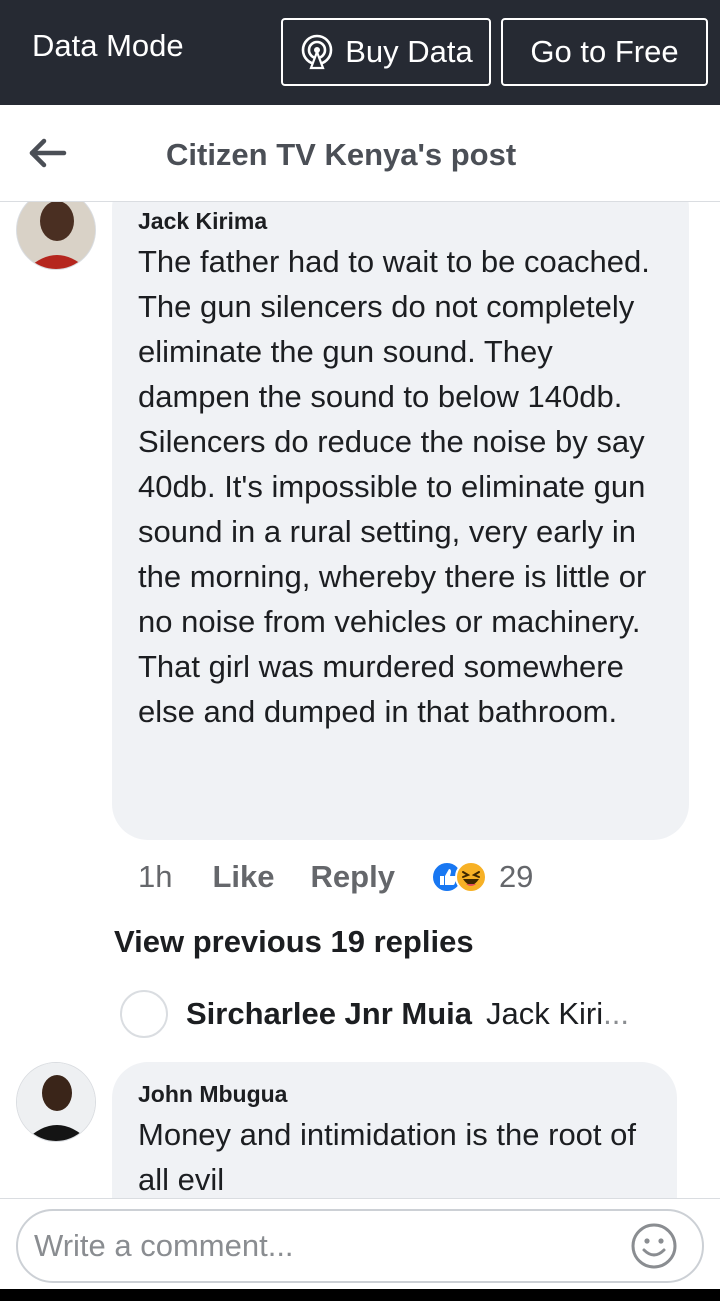 Image resolution: width=720 pixels, height=1301 pixels. What do you see at coordinates (212, 1094) in the screenshot?
I see `comment-author: John Mbugua` at bounding box center [212, 1094].